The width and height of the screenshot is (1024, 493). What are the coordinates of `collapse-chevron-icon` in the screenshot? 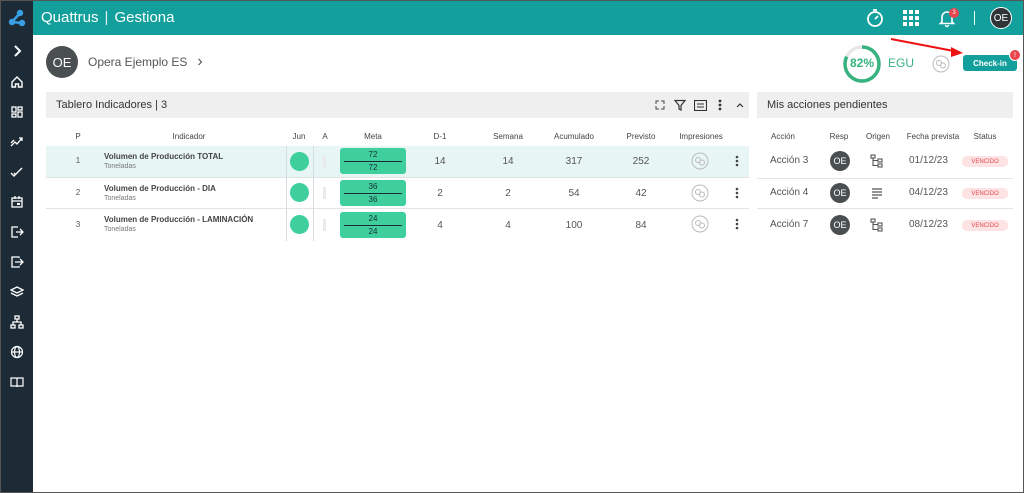 It's located at (740, 105).